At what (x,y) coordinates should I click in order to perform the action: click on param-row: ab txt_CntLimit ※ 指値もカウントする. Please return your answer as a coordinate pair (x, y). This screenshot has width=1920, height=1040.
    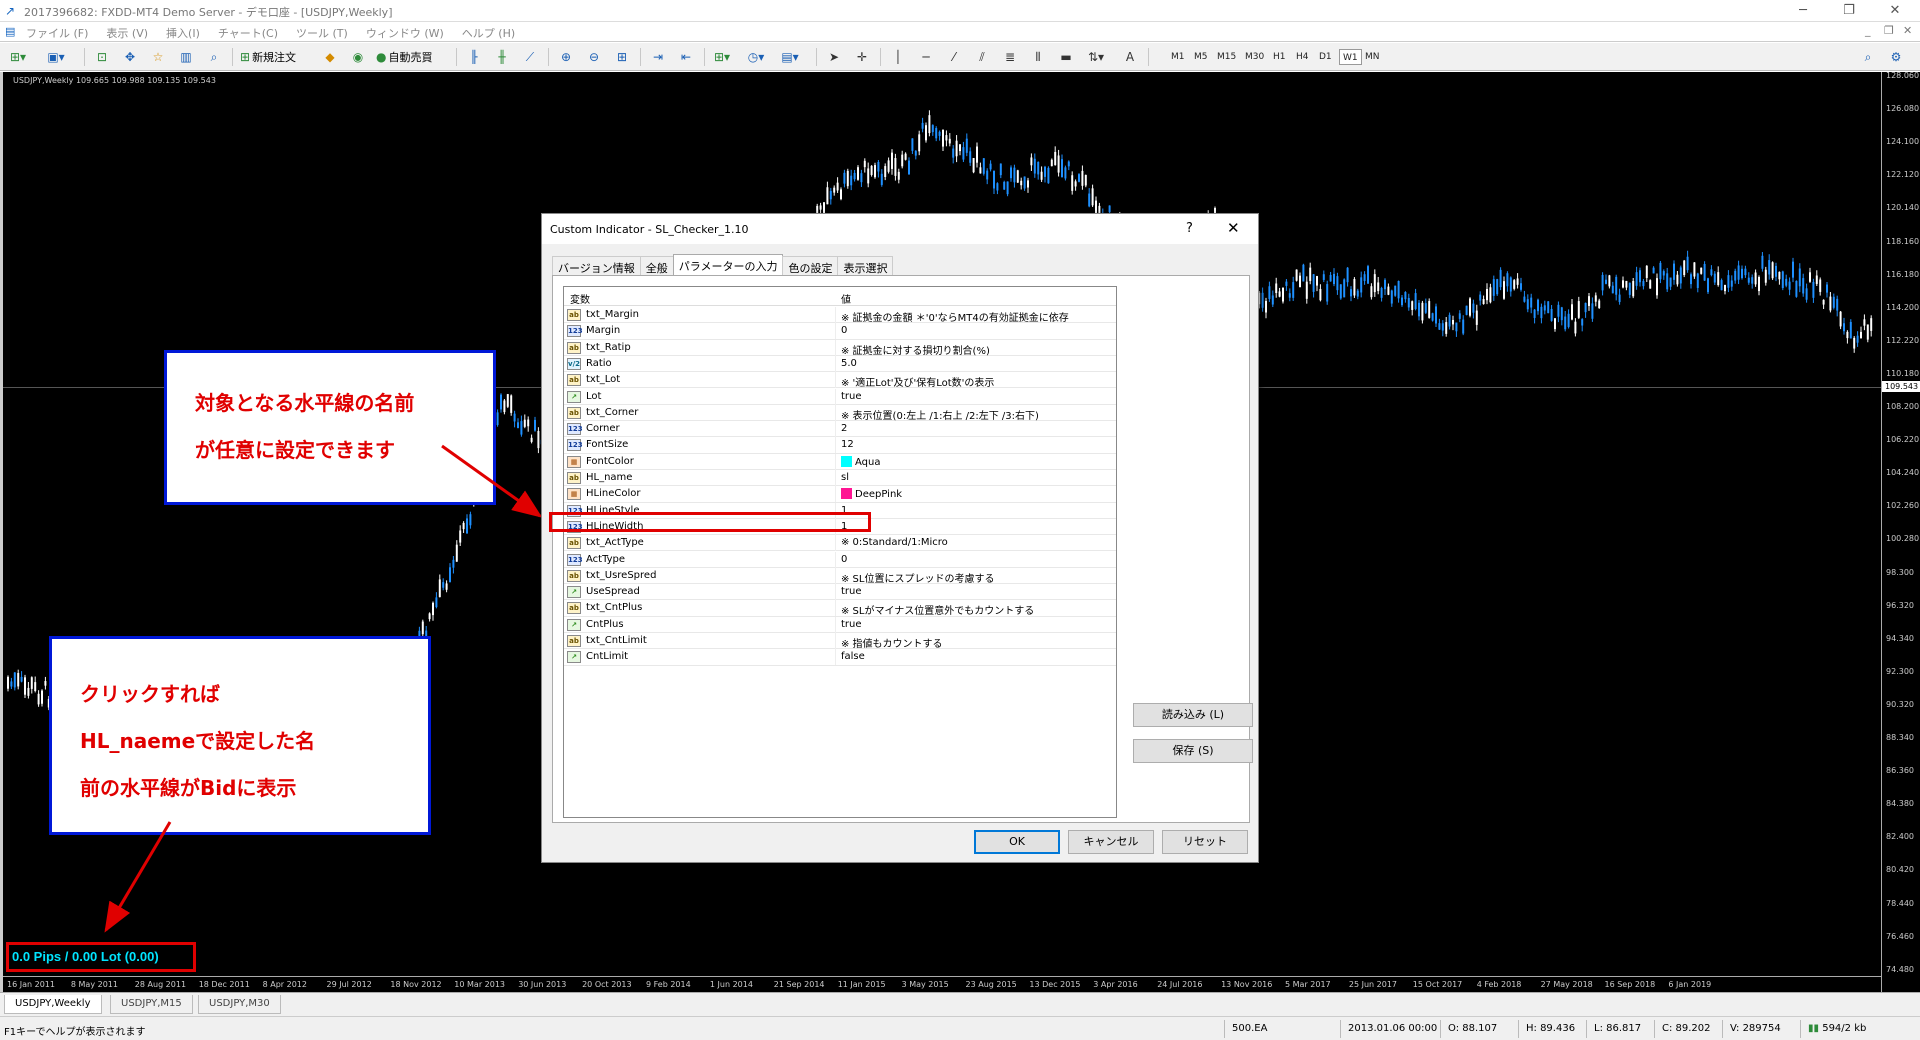
    Looking at the image, I should click on (840, 641).